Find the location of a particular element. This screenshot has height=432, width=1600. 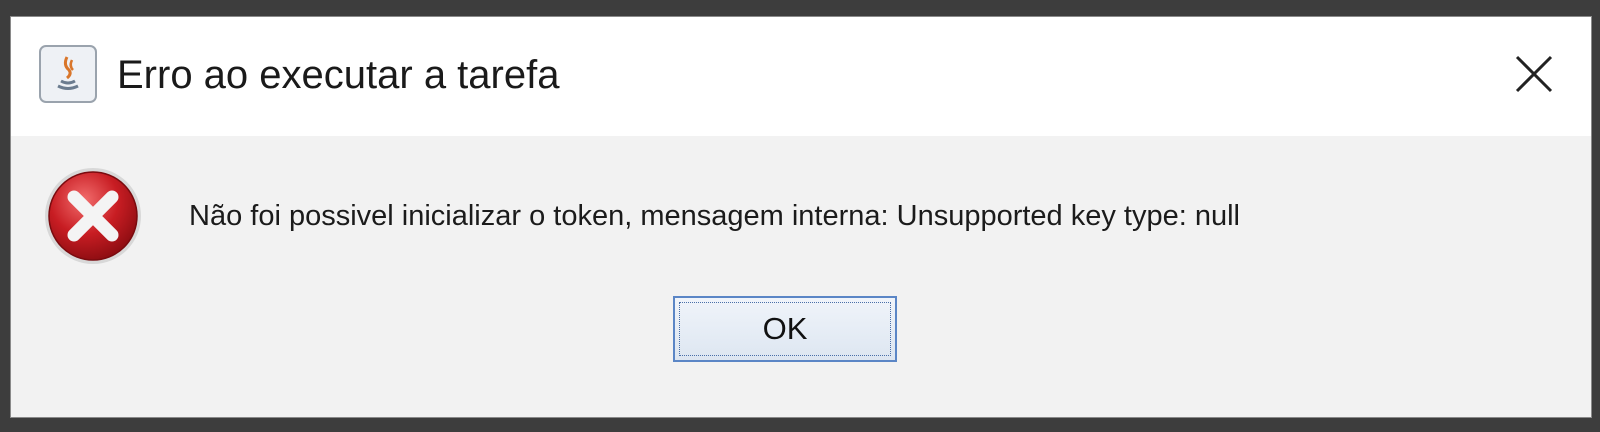

close-button is located at coordinates (1534, 74).